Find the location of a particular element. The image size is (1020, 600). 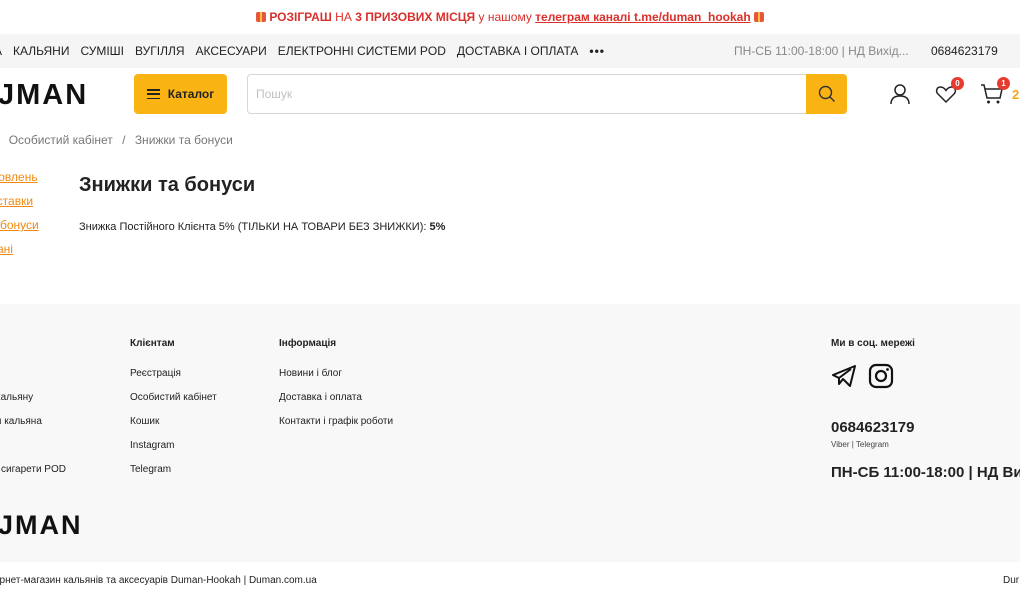

footer-link-register: Реєстрація is located at coordinates (173, 374).